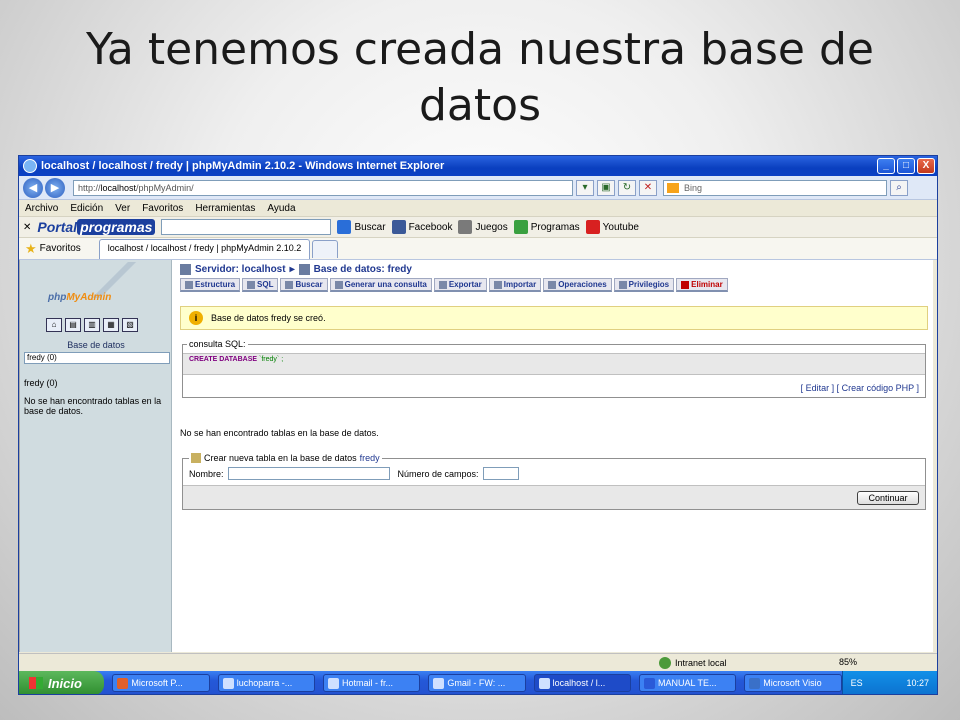 The height and width of the screenshot is (720, 960). What do you see at coordinates (31, 248) in the screenshot?
I see `favorites-star-icon: ★` at bounding box center [31, 248].